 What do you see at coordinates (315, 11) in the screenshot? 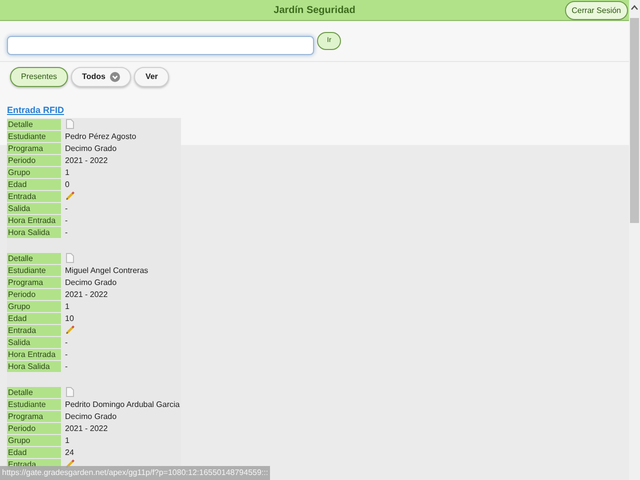
I see `app-title: Jardín Seguridad` at bounding box center [315, 11].